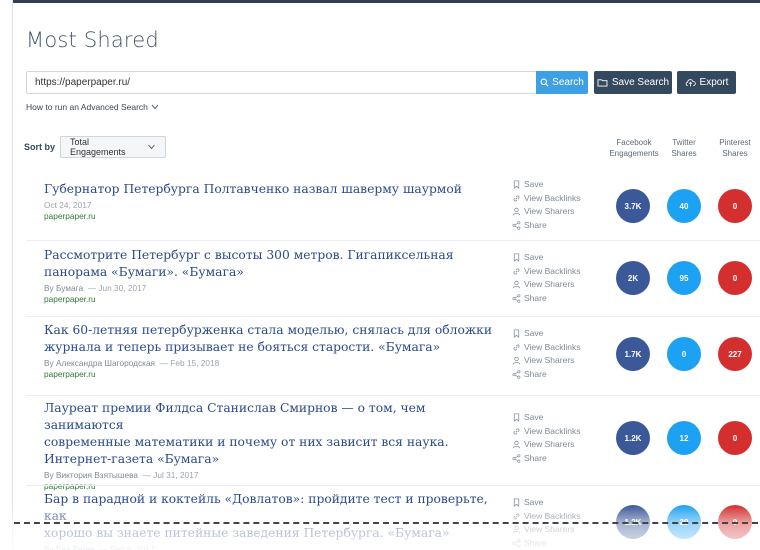  I want to click on sort-select: Total Engagements, so click(113, 147).